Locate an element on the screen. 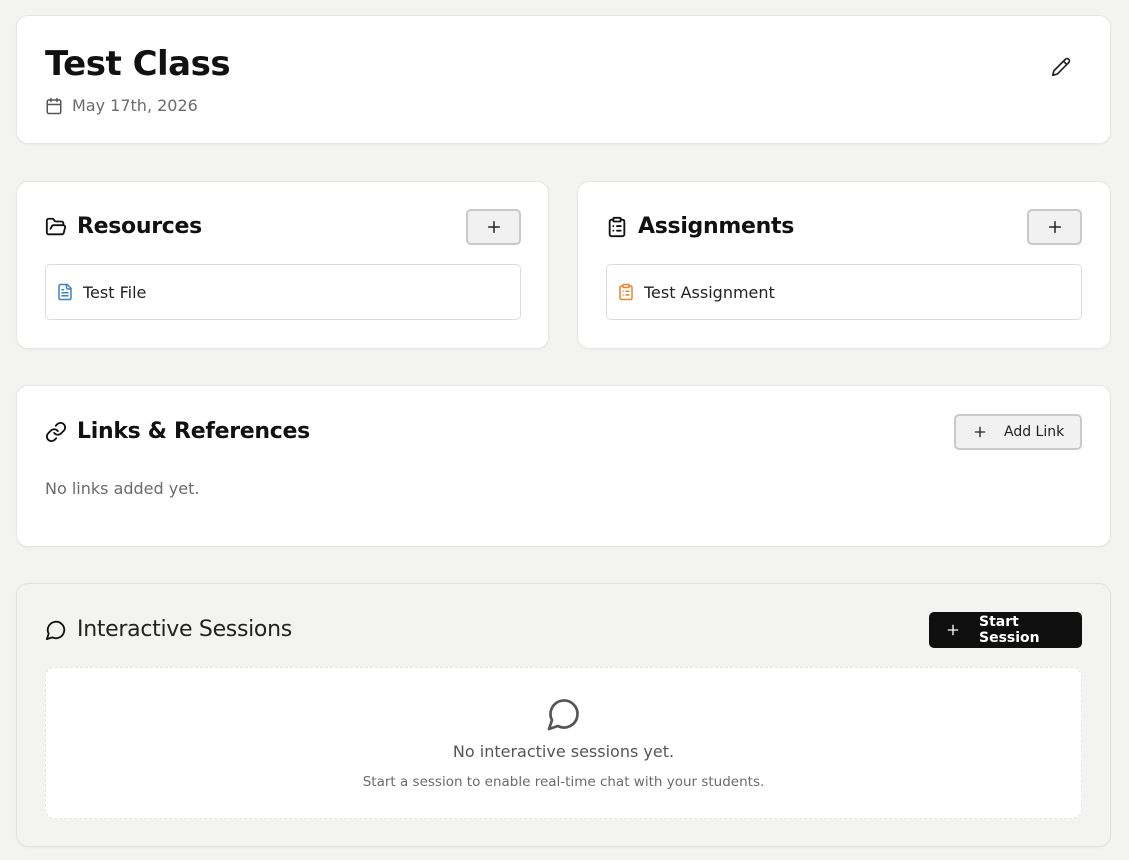 Image resolution: width=1129 pixels, height=860 pixels. sessions-title: Interactive Sessions is located at coordinates (184, 629).